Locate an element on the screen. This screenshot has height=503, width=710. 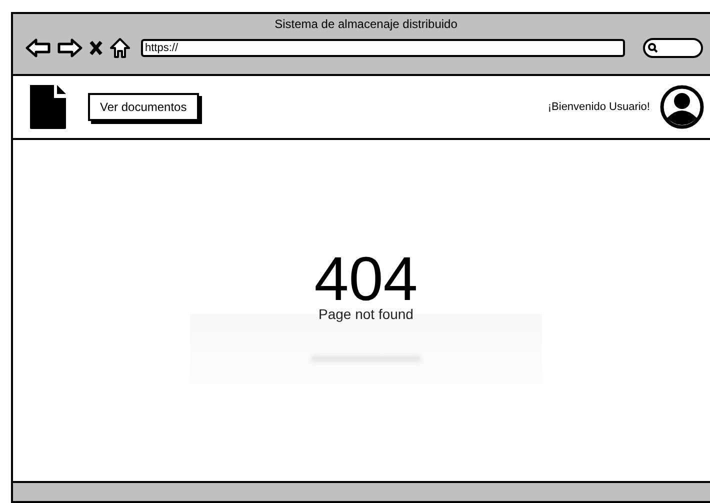
window-title: Sistema de almacenaje distribuido is located at coordinates (366, 24).